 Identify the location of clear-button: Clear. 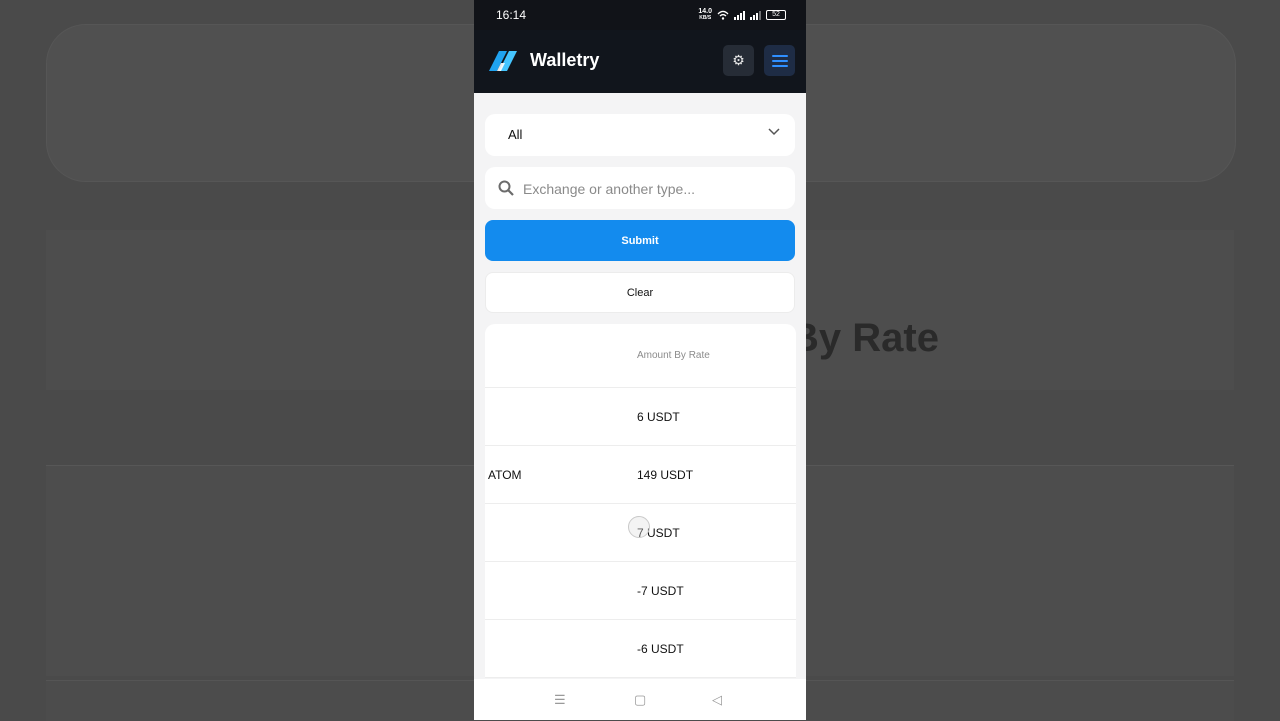
(640, 292).